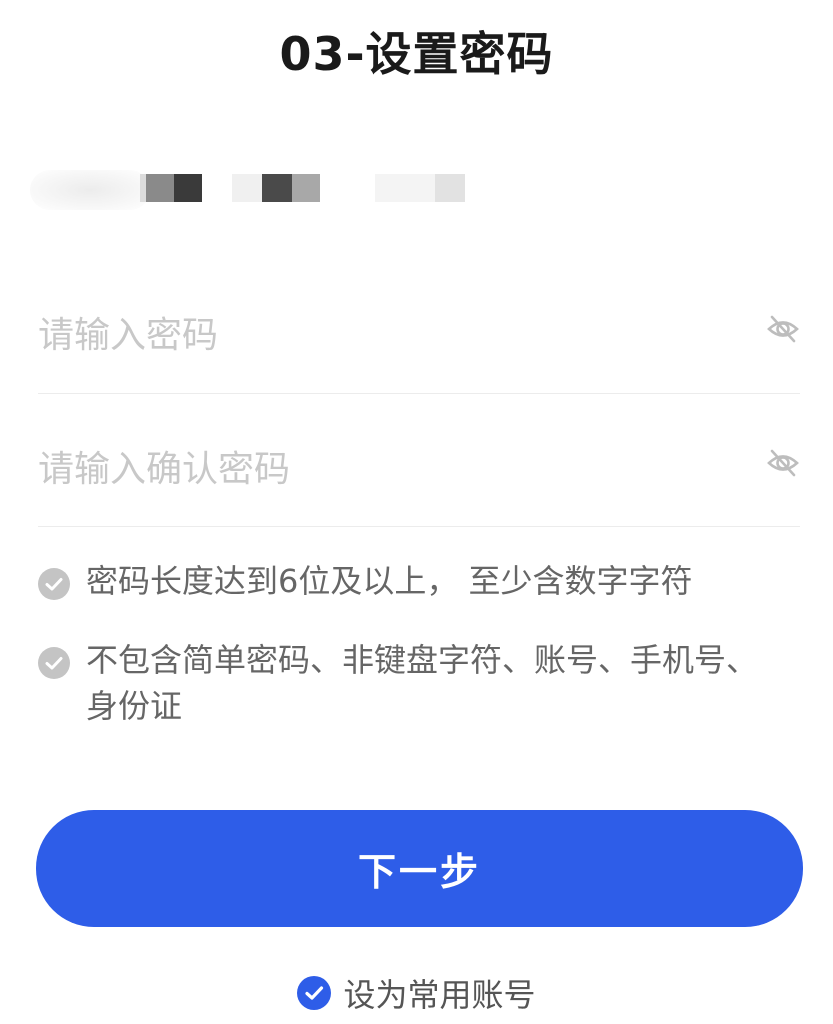  What do you see at coordinates (419, 526) in the screenshot?
I see `confirm-password-divider` at bounding box center [419, 526].